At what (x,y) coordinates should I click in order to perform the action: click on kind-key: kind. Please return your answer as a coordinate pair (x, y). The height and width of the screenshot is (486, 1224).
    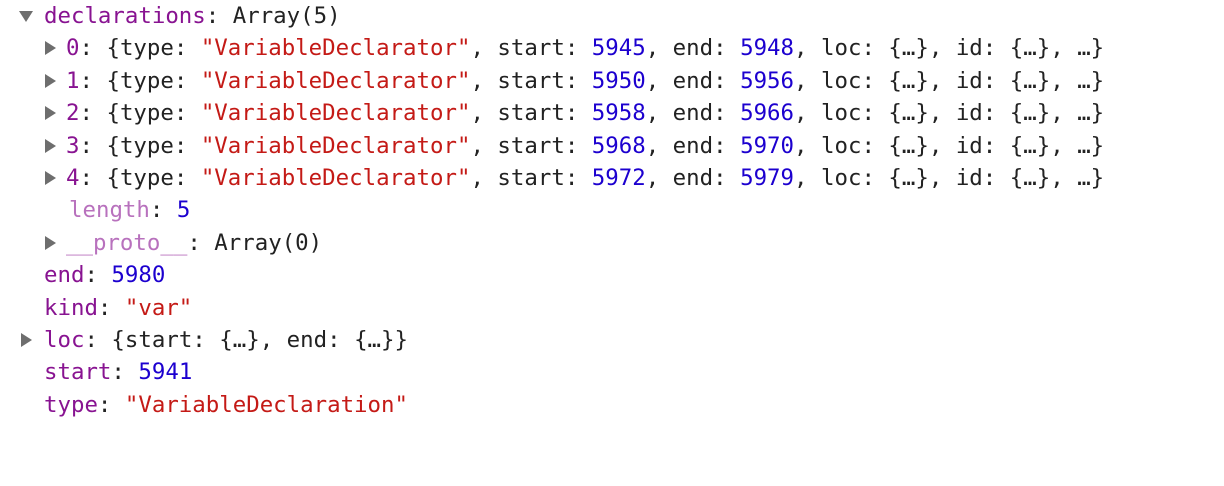
    Looking at the image, I should click on (71, 307).